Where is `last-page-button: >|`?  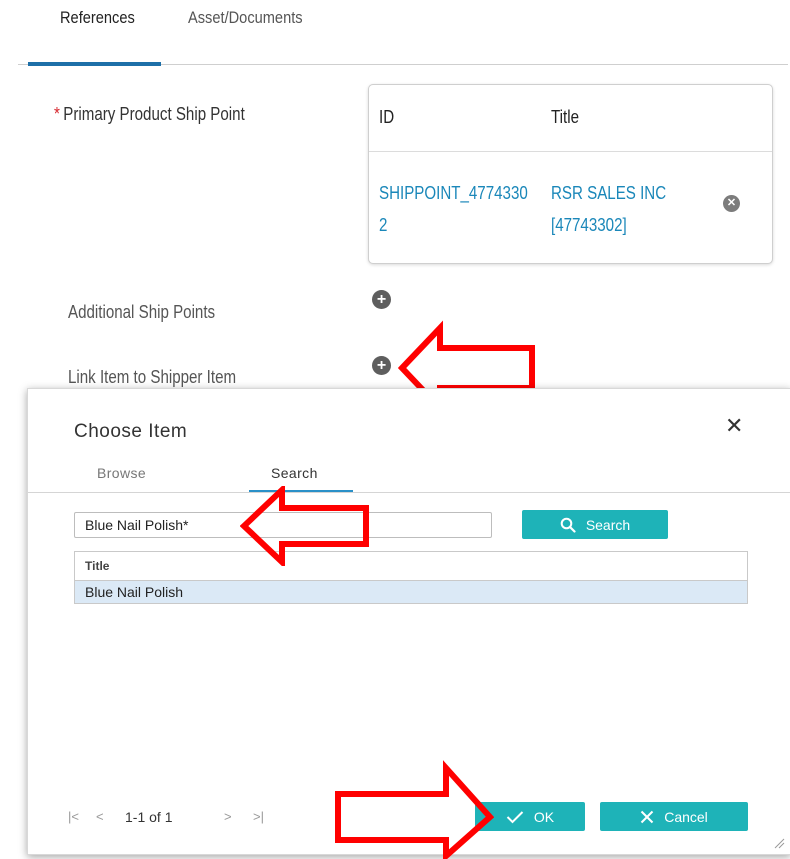
last-page-button: >| is located at coordinates (258, 816).